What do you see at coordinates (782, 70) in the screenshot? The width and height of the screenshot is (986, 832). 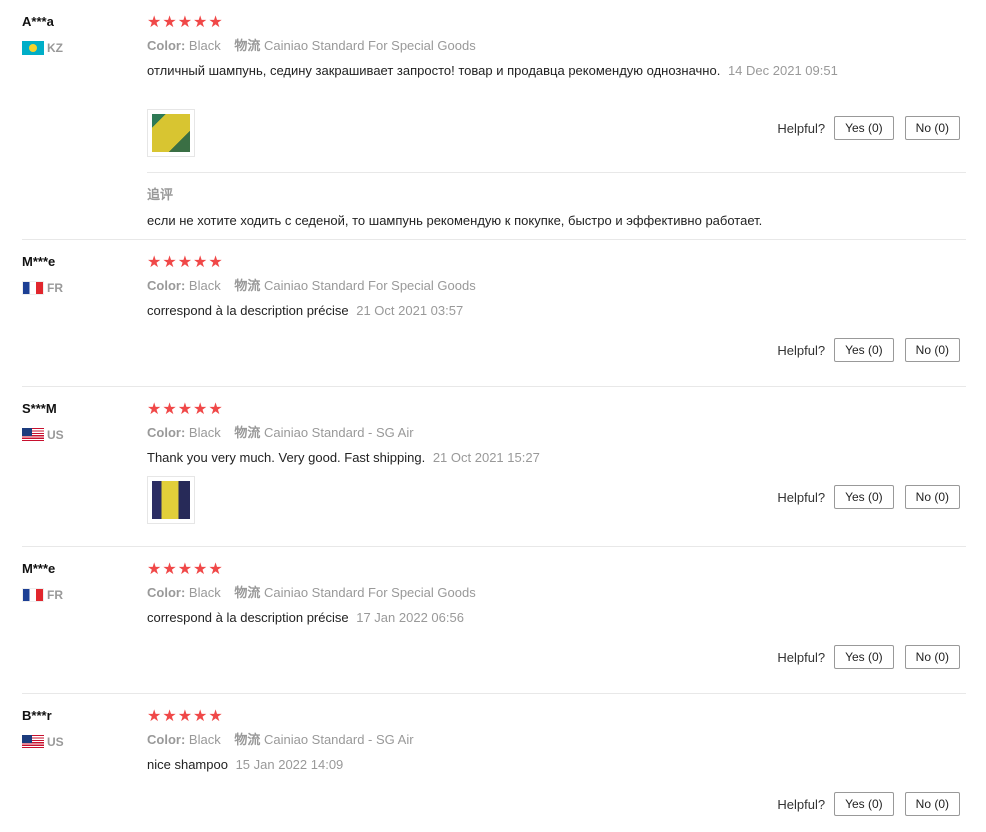 I see `review-date: 14 Dec 2021 09:51` at bounding box center [782, 70].